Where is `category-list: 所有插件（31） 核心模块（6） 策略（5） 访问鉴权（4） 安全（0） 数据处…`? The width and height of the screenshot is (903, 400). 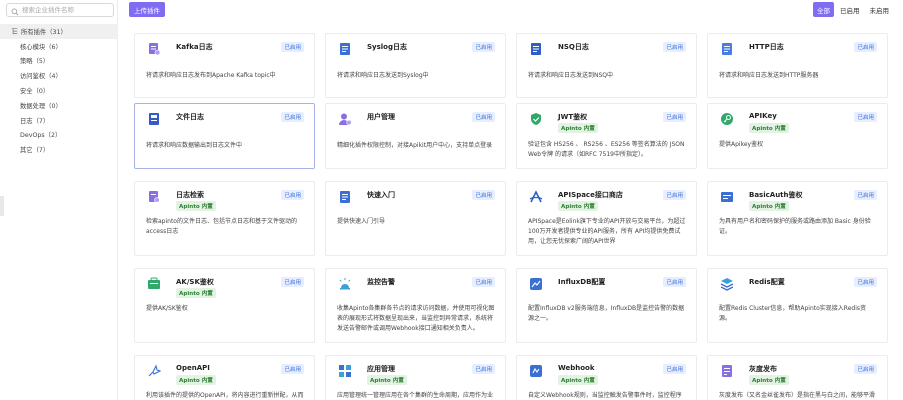 category-list: 所有插件（31） 核心模块（6） 策略（5） 访问鉴权（4） 安全（0） 数据处… is located at coordinates (59, 90).